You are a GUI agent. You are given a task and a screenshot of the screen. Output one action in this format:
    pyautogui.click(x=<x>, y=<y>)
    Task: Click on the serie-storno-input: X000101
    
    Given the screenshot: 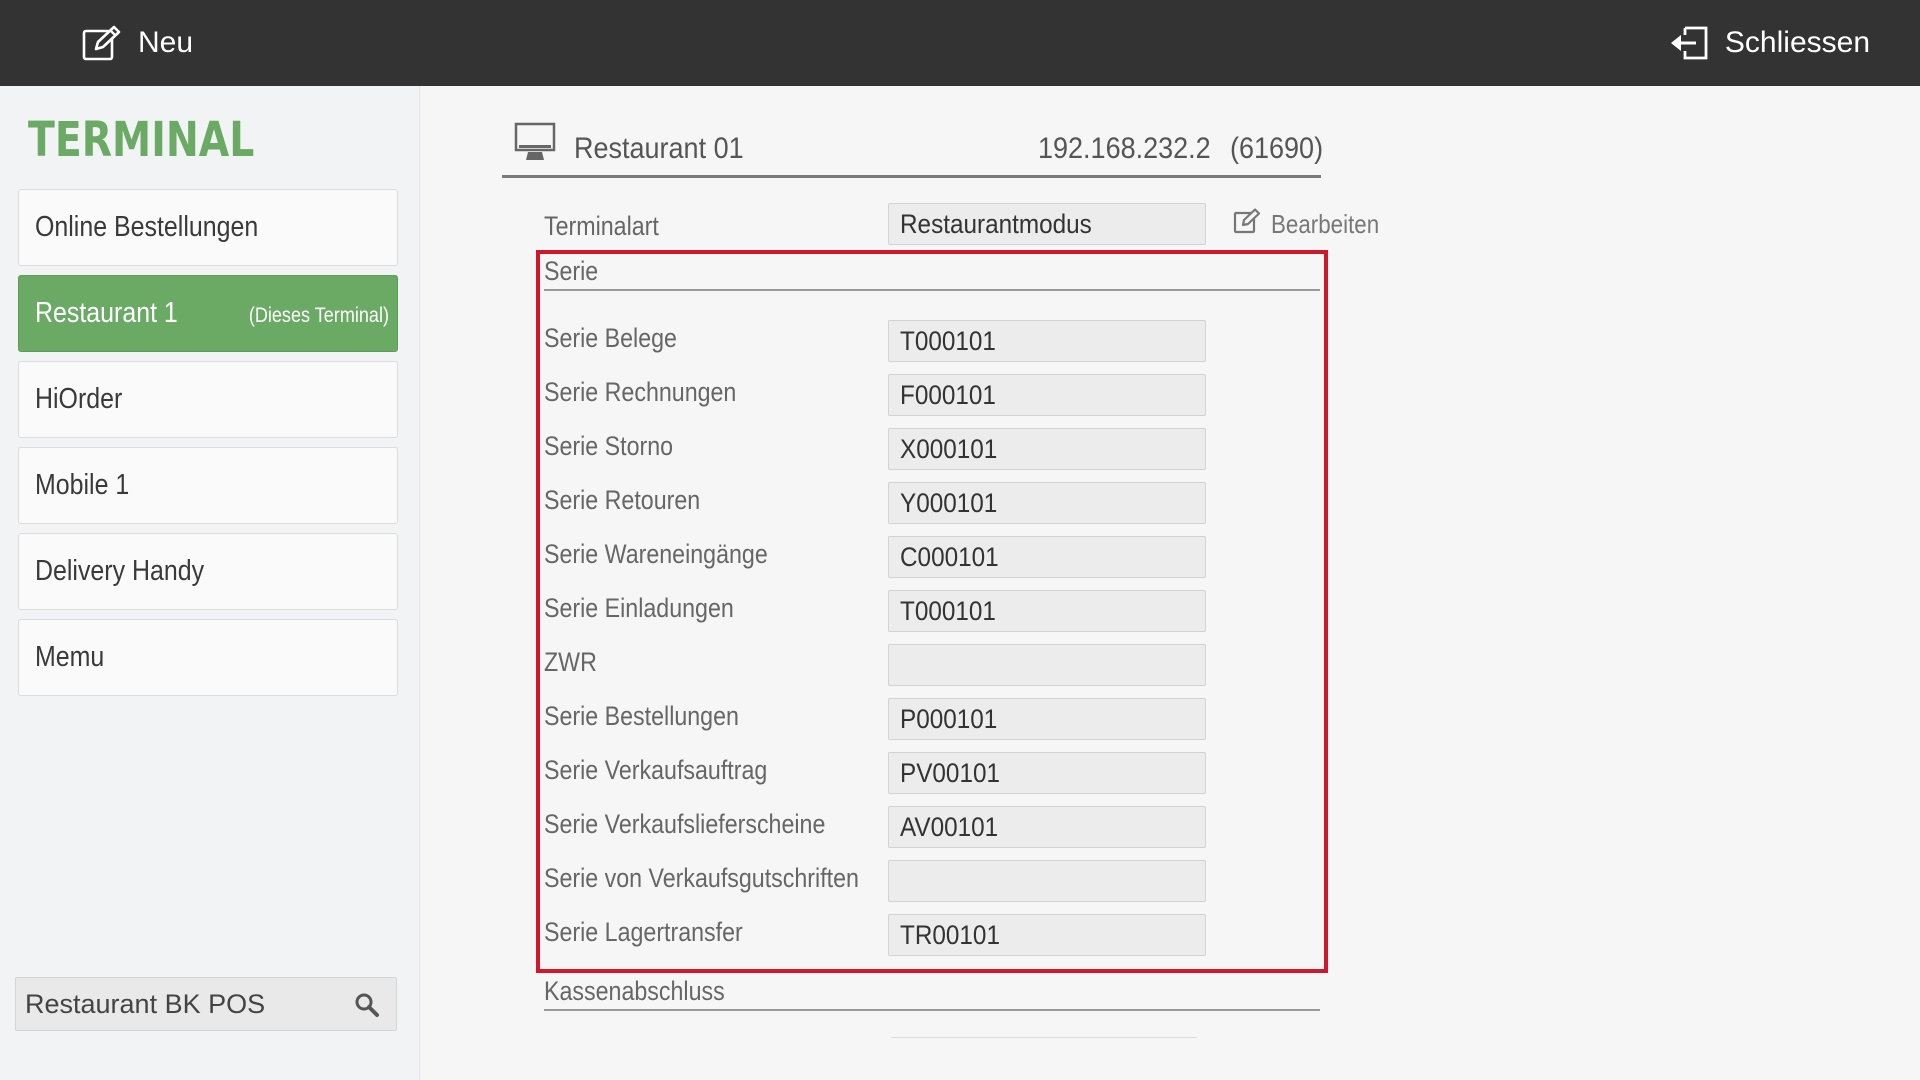 What is the action you would take?
    pyautogui.click(x=1047, y=449)
    